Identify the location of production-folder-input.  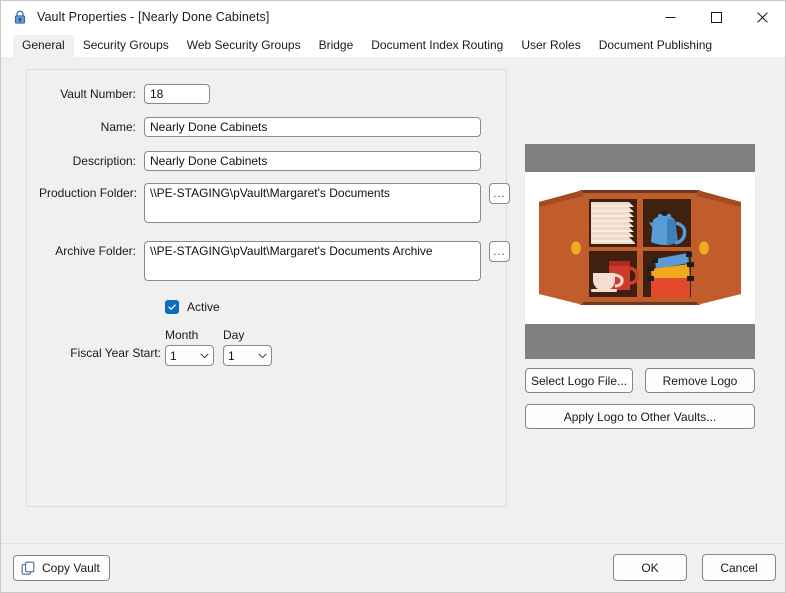
(312, 203).